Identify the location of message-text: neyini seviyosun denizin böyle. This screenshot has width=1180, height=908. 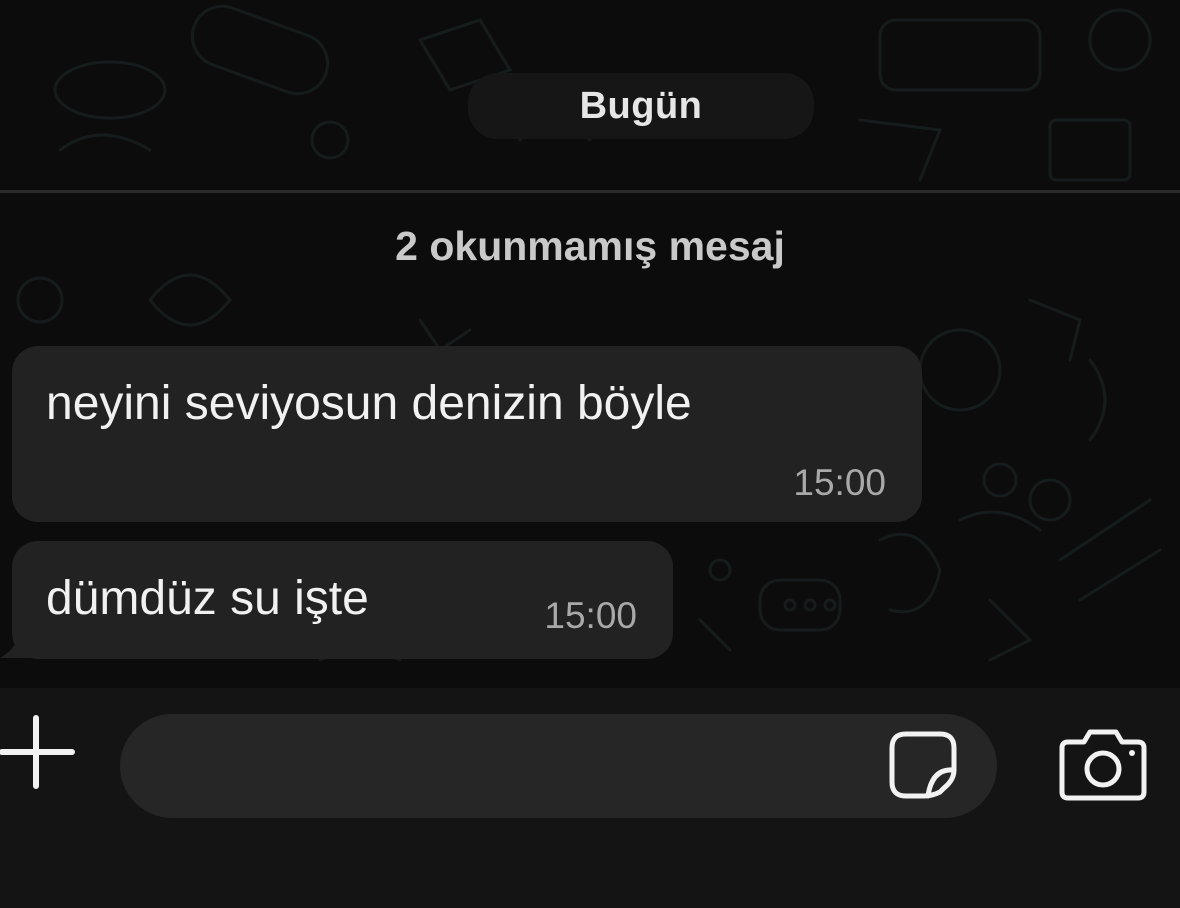
(369, 403).